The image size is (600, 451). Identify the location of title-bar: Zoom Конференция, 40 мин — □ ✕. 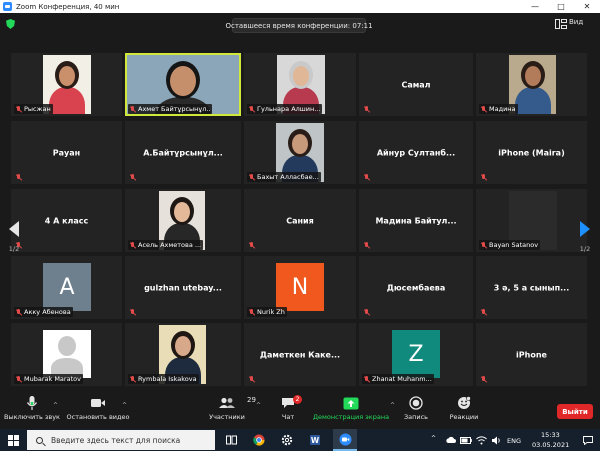
(300, 6).